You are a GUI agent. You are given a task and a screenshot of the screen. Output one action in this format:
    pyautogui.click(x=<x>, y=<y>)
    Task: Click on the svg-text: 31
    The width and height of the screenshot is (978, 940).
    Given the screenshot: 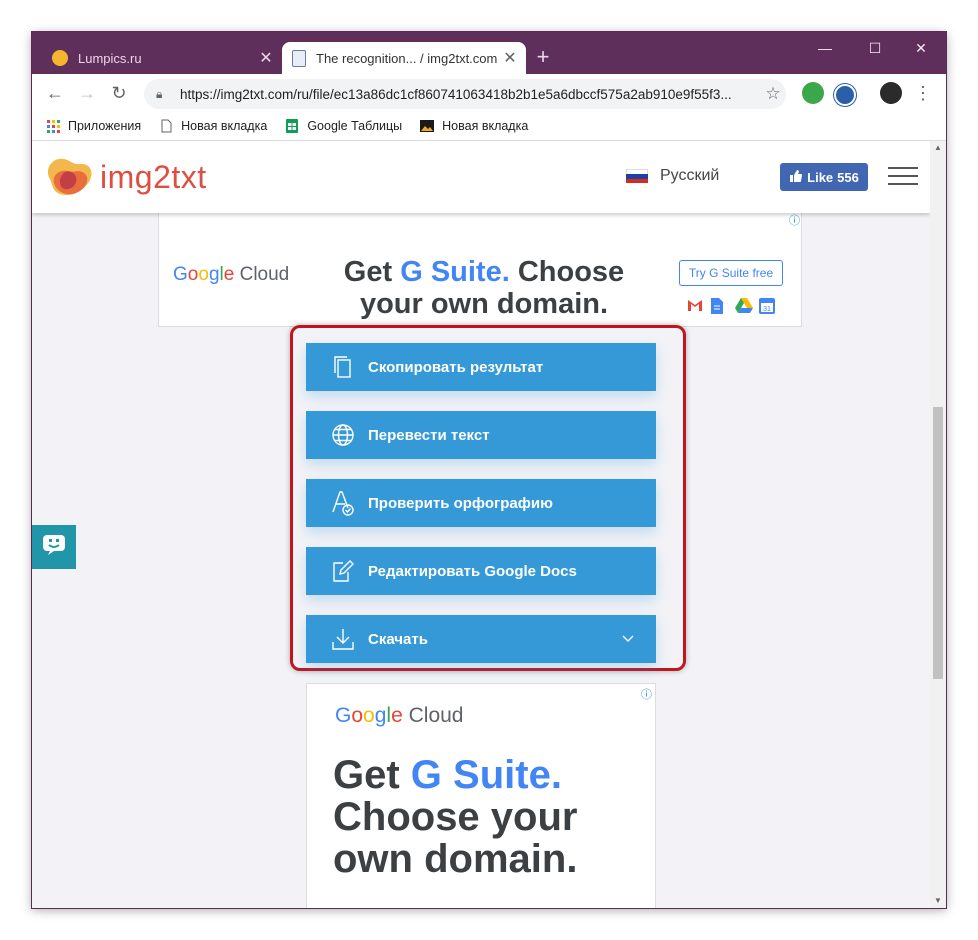 What is the action you would take?
    pyautogui.click(x=767, y=309)
    